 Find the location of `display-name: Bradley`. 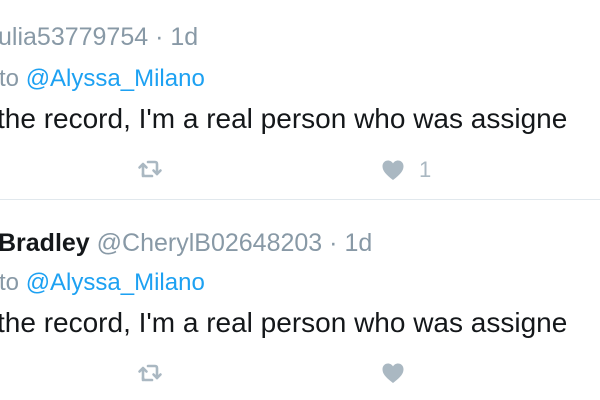

display-name: Bradley is located at coordinates (45, 243).